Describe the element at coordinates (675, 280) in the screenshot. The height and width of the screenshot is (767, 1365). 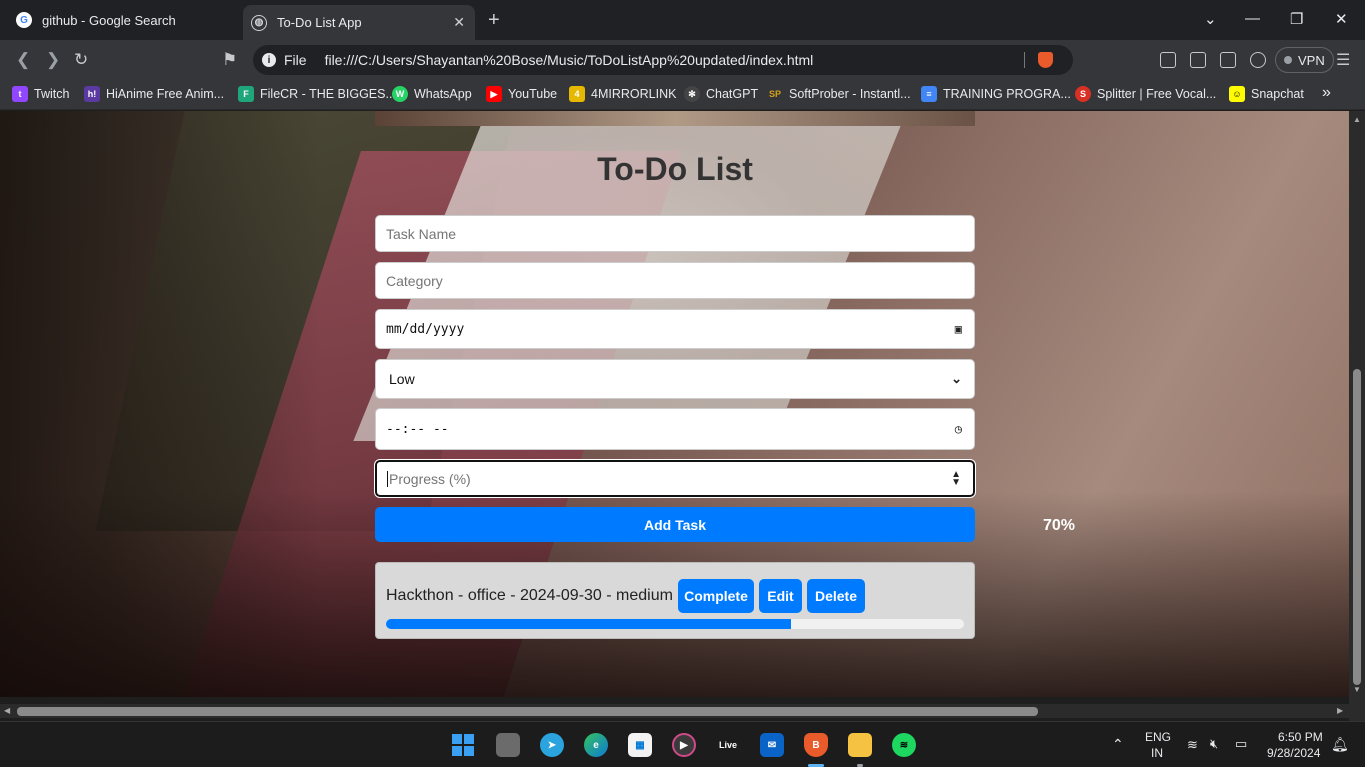
I see `category-input: Category` at that location.